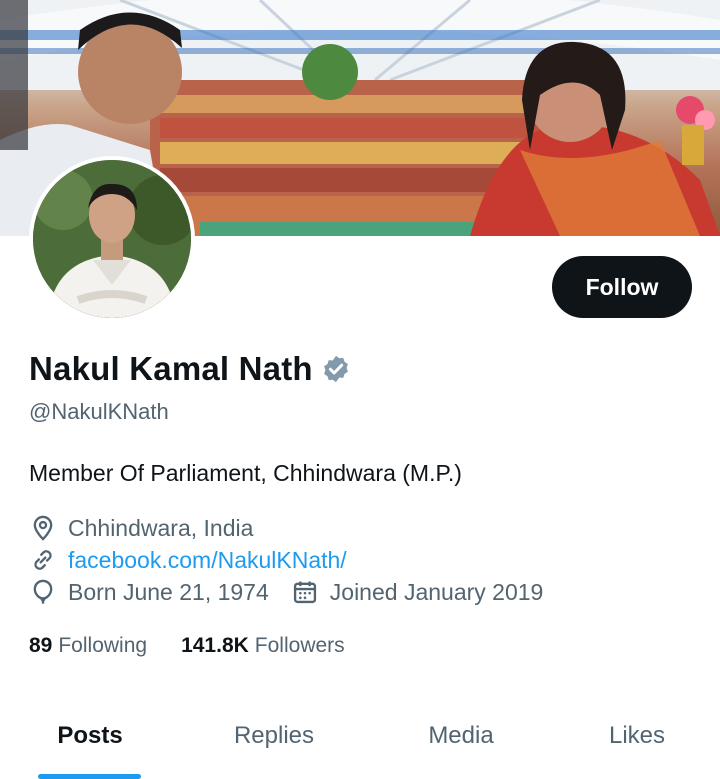 This screenshot has width=720, height=779. I want to click on avatar-photo, so click(112, 239).